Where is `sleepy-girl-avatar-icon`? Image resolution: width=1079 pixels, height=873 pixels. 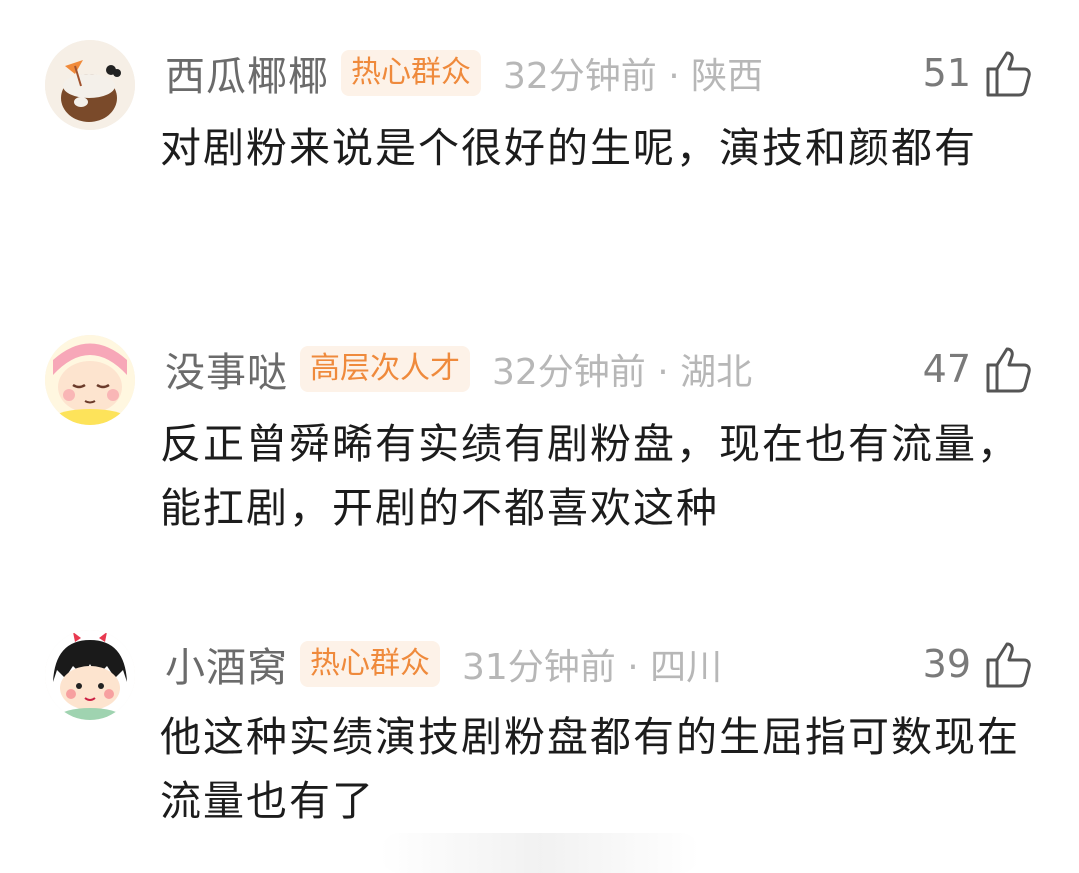
sleepy-girl-avatar-icon is located at coordinates (90, 380).